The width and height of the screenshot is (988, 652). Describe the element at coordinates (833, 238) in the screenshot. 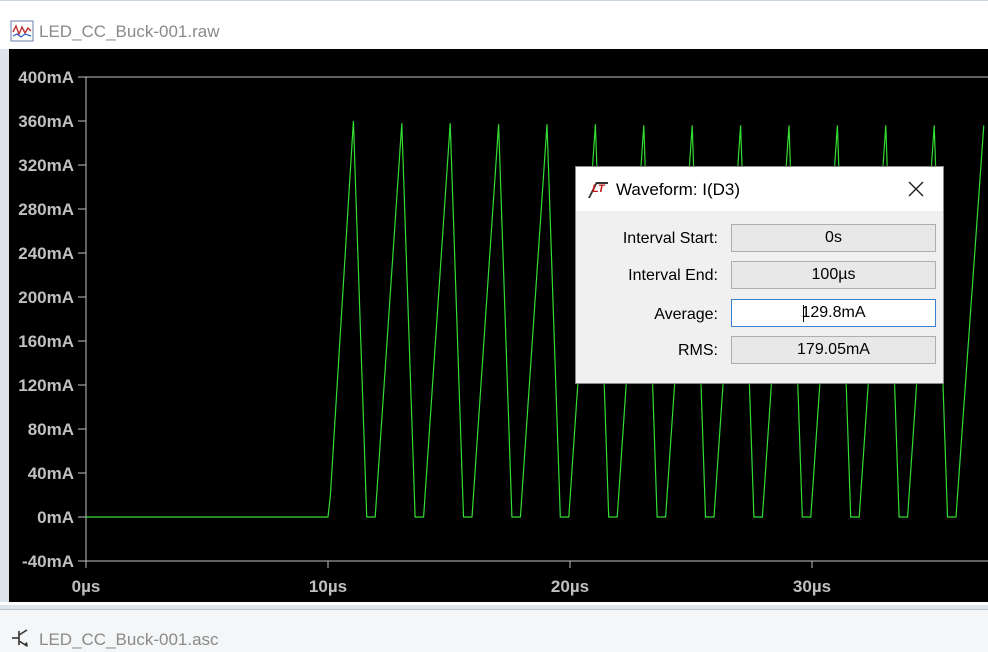

I see `interval-start-field: 0s` at that location.